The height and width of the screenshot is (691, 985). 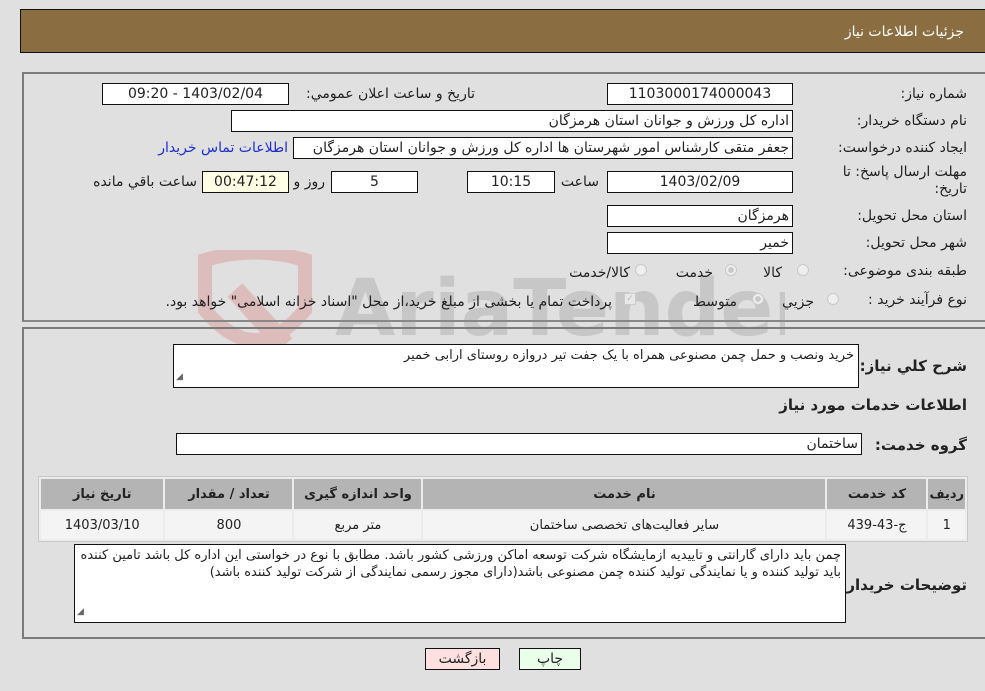 What do you see at coordinates (624, 494) in the screenshot?
I see `header-service-name: نام خدمت` at bounding box center [624, 494].